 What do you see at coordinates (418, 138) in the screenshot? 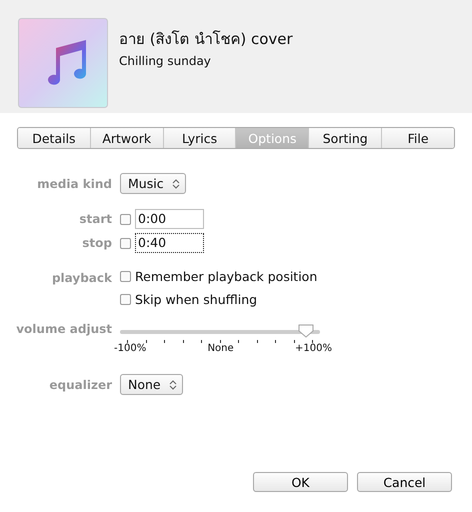
I see `tab: File` at bounding box center [418, 138].